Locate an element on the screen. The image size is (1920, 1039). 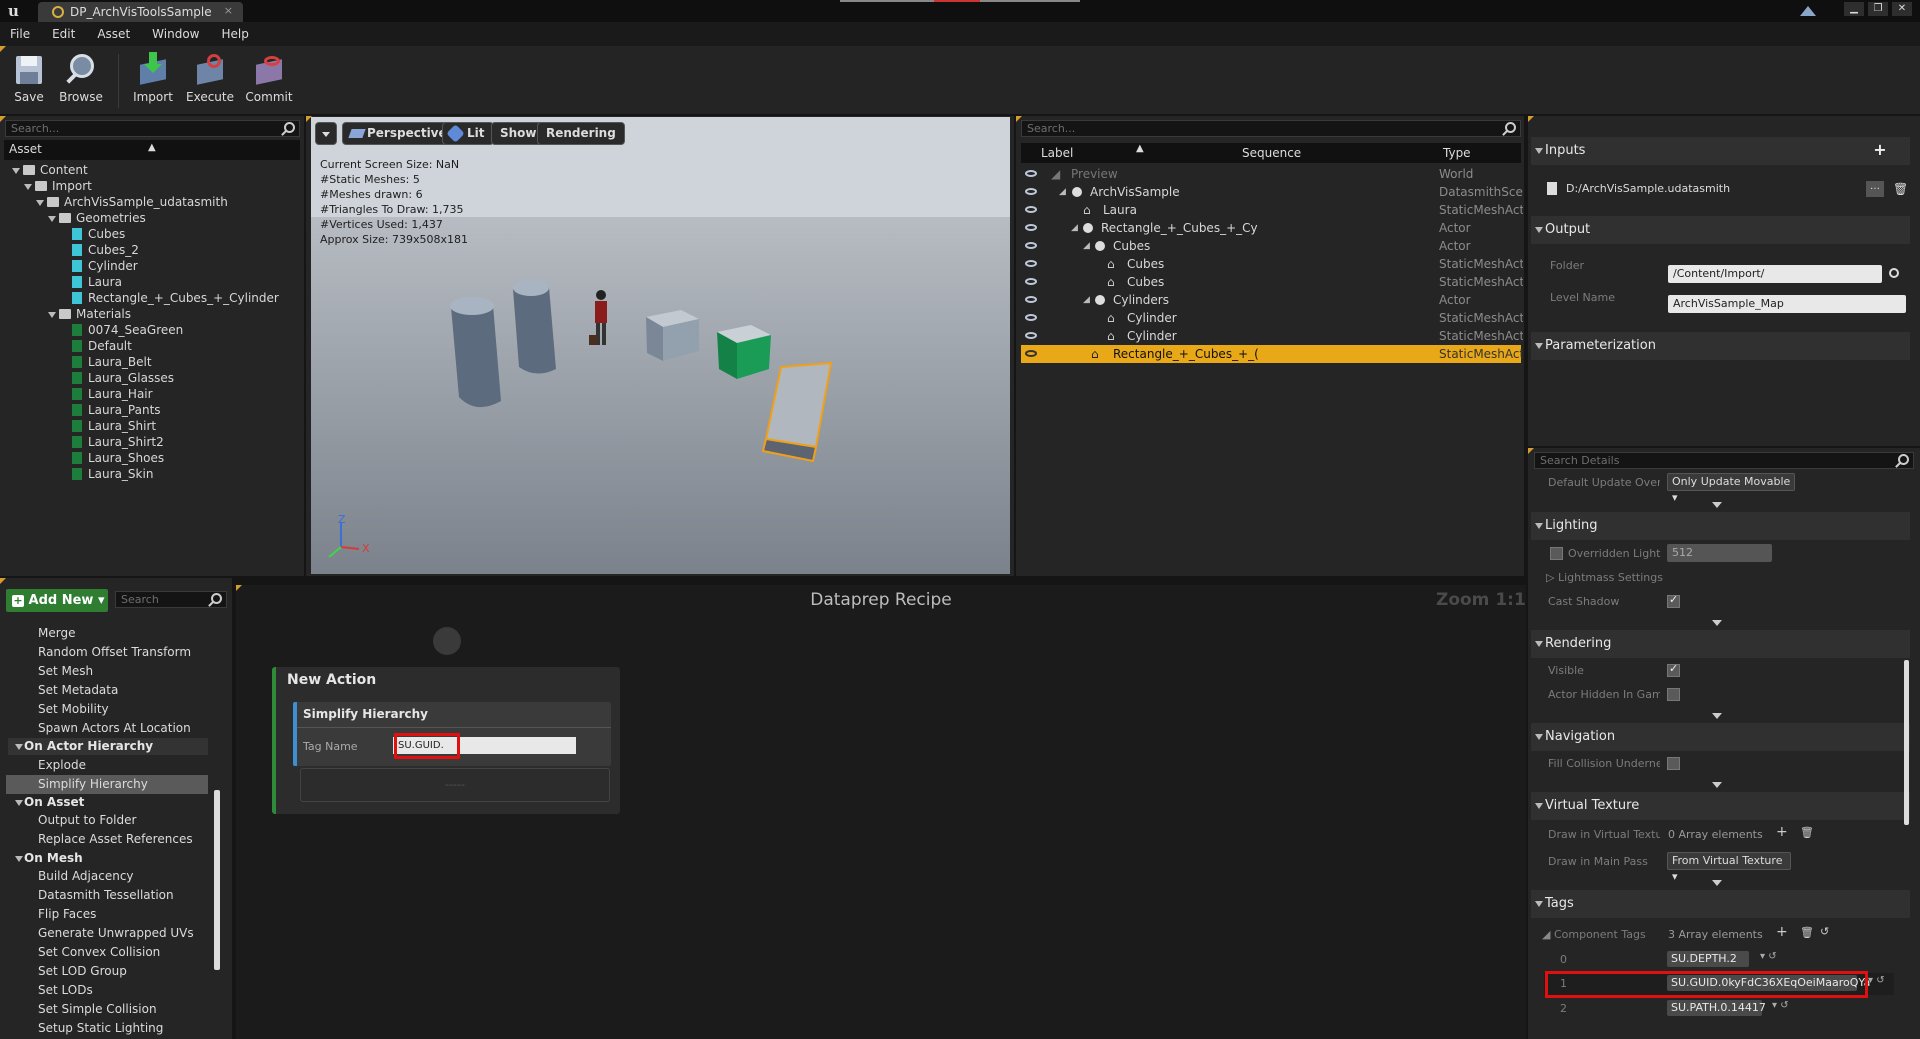
tree-item-content: Content is located at coordinates (50, 170).